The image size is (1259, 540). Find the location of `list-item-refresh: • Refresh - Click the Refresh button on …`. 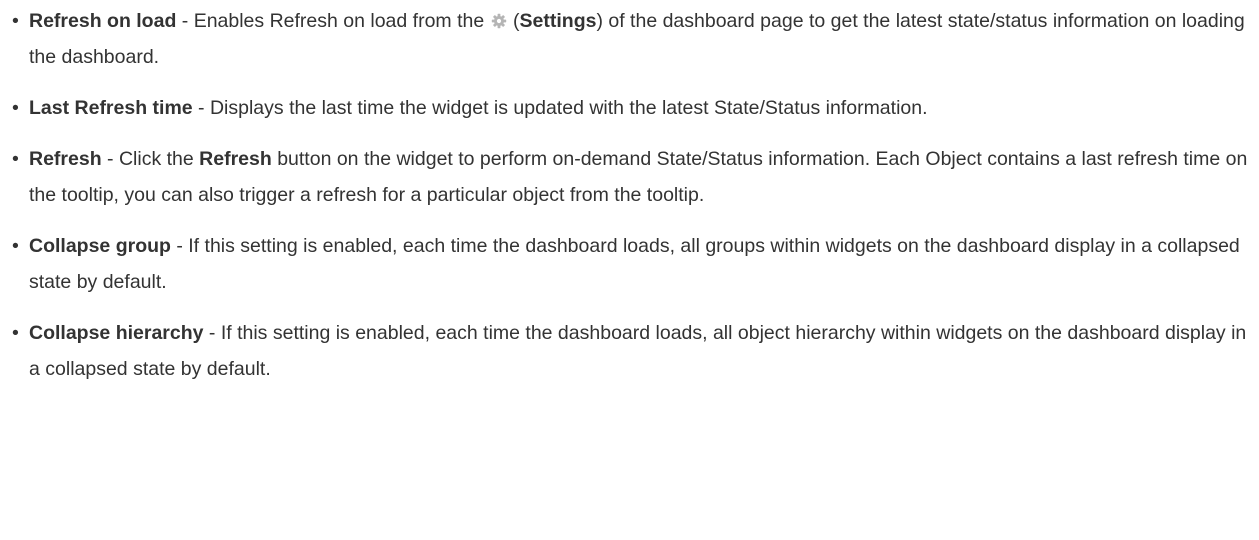

list-item-refresh: • Refresh - Click the Refresh button on … is located at coordinates (630, 177).